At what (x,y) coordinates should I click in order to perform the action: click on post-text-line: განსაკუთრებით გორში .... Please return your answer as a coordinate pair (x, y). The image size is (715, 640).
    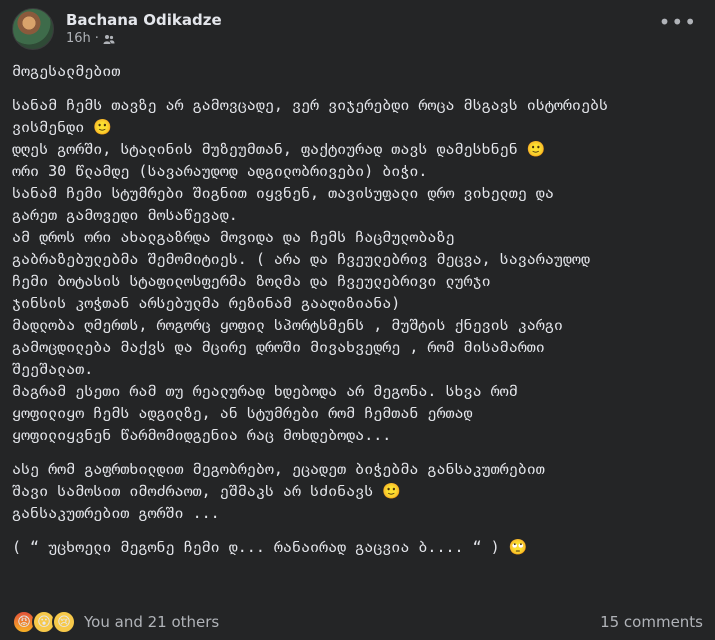
    Looking at the image, I should click on (116, 513).